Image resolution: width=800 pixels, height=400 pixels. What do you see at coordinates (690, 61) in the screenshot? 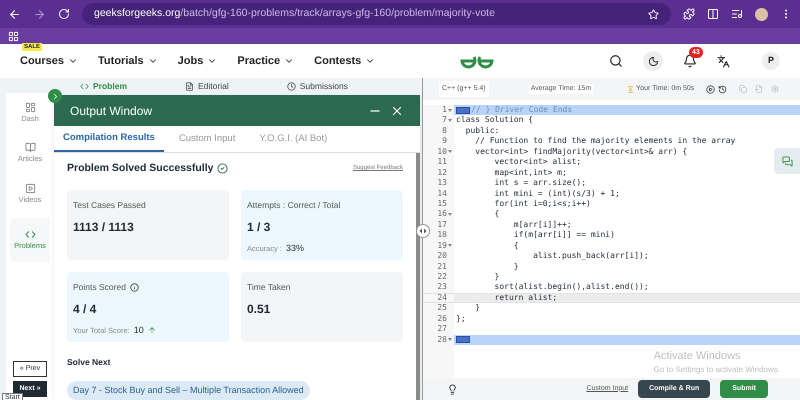
I see `notification-icon` at bounding box center [690, 61].